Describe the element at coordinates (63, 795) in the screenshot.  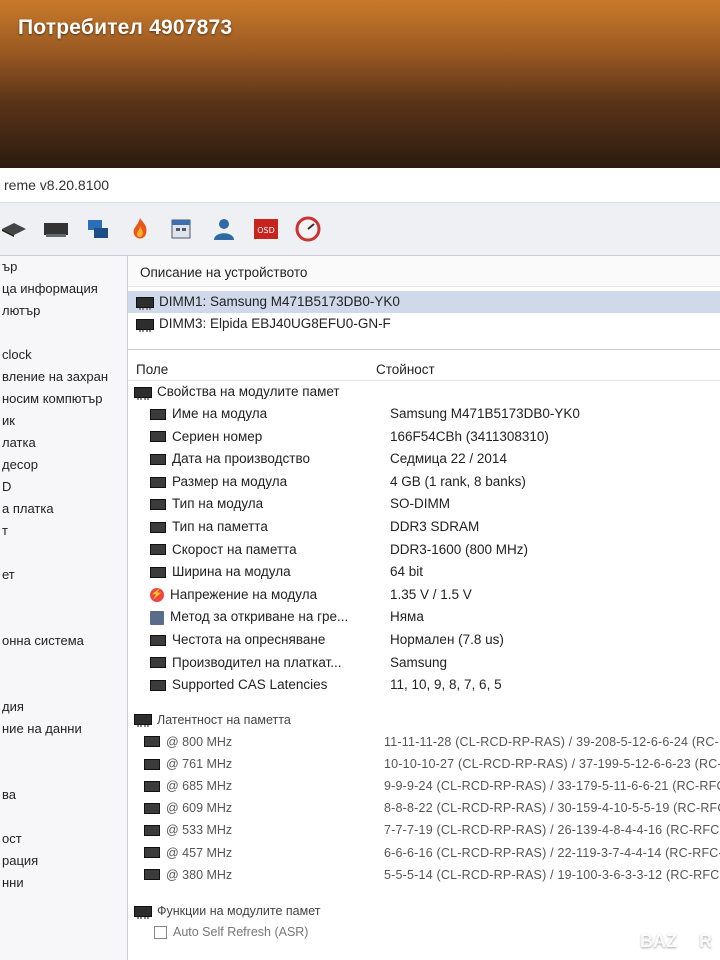
I see `nav-item: ва` at that location.